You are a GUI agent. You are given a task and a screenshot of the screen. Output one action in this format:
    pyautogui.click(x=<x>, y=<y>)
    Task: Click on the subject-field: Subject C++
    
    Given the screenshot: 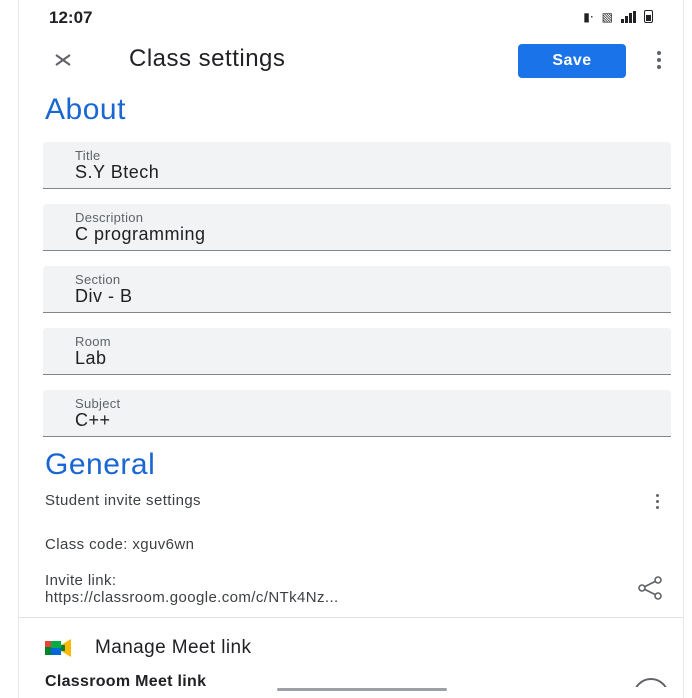 What is the action you would take?
    pyautogui.click(x=357, y=413)
    